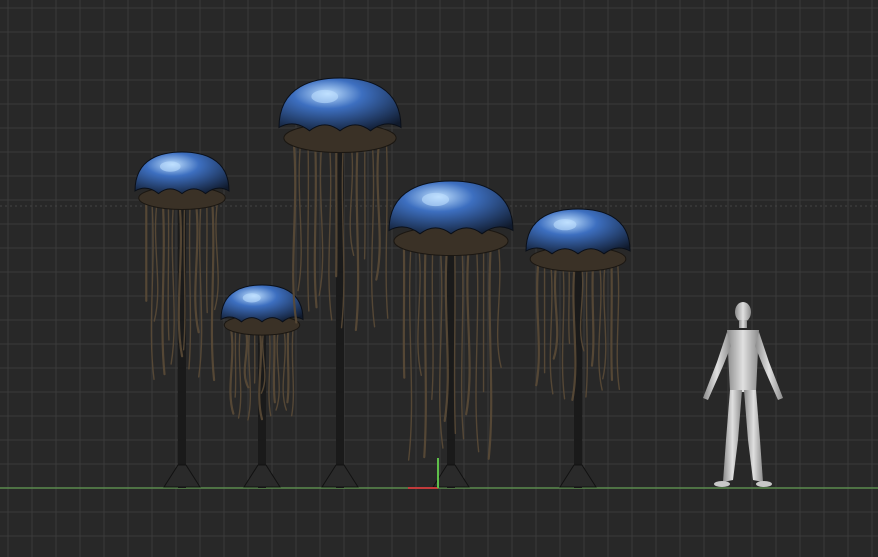 Image resolution: width=878 pixels, height=557 pixels. I want to click on human-torso, so click(743, 361).